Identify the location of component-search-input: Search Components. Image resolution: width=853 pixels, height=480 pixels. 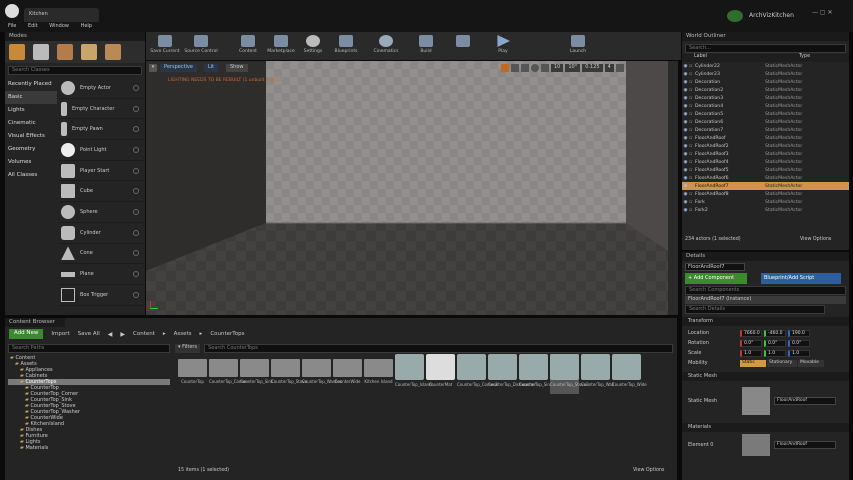
(765, 290).